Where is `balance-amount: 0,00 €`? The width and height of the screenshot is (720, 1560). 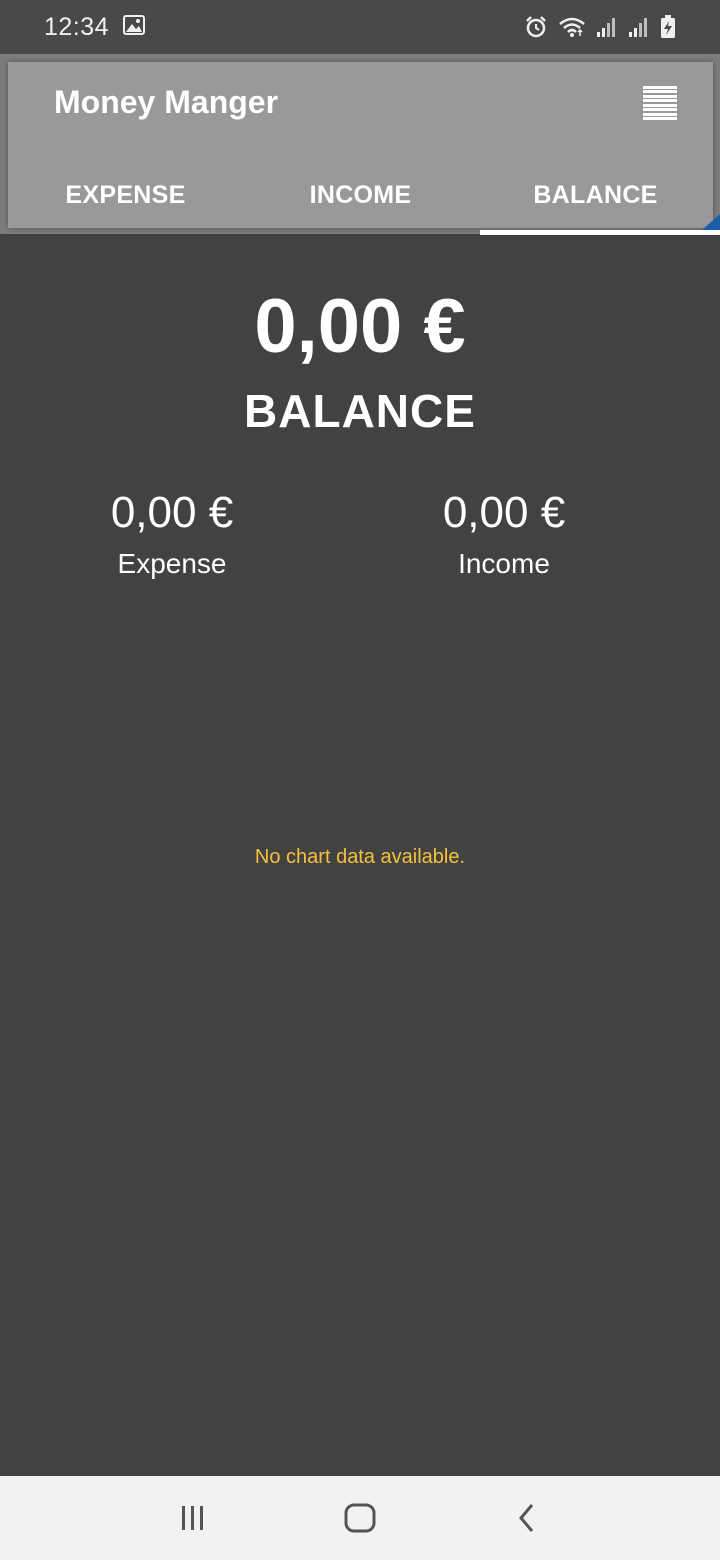
balance-amount: 0,00 € is located at coordinates (360, 326).